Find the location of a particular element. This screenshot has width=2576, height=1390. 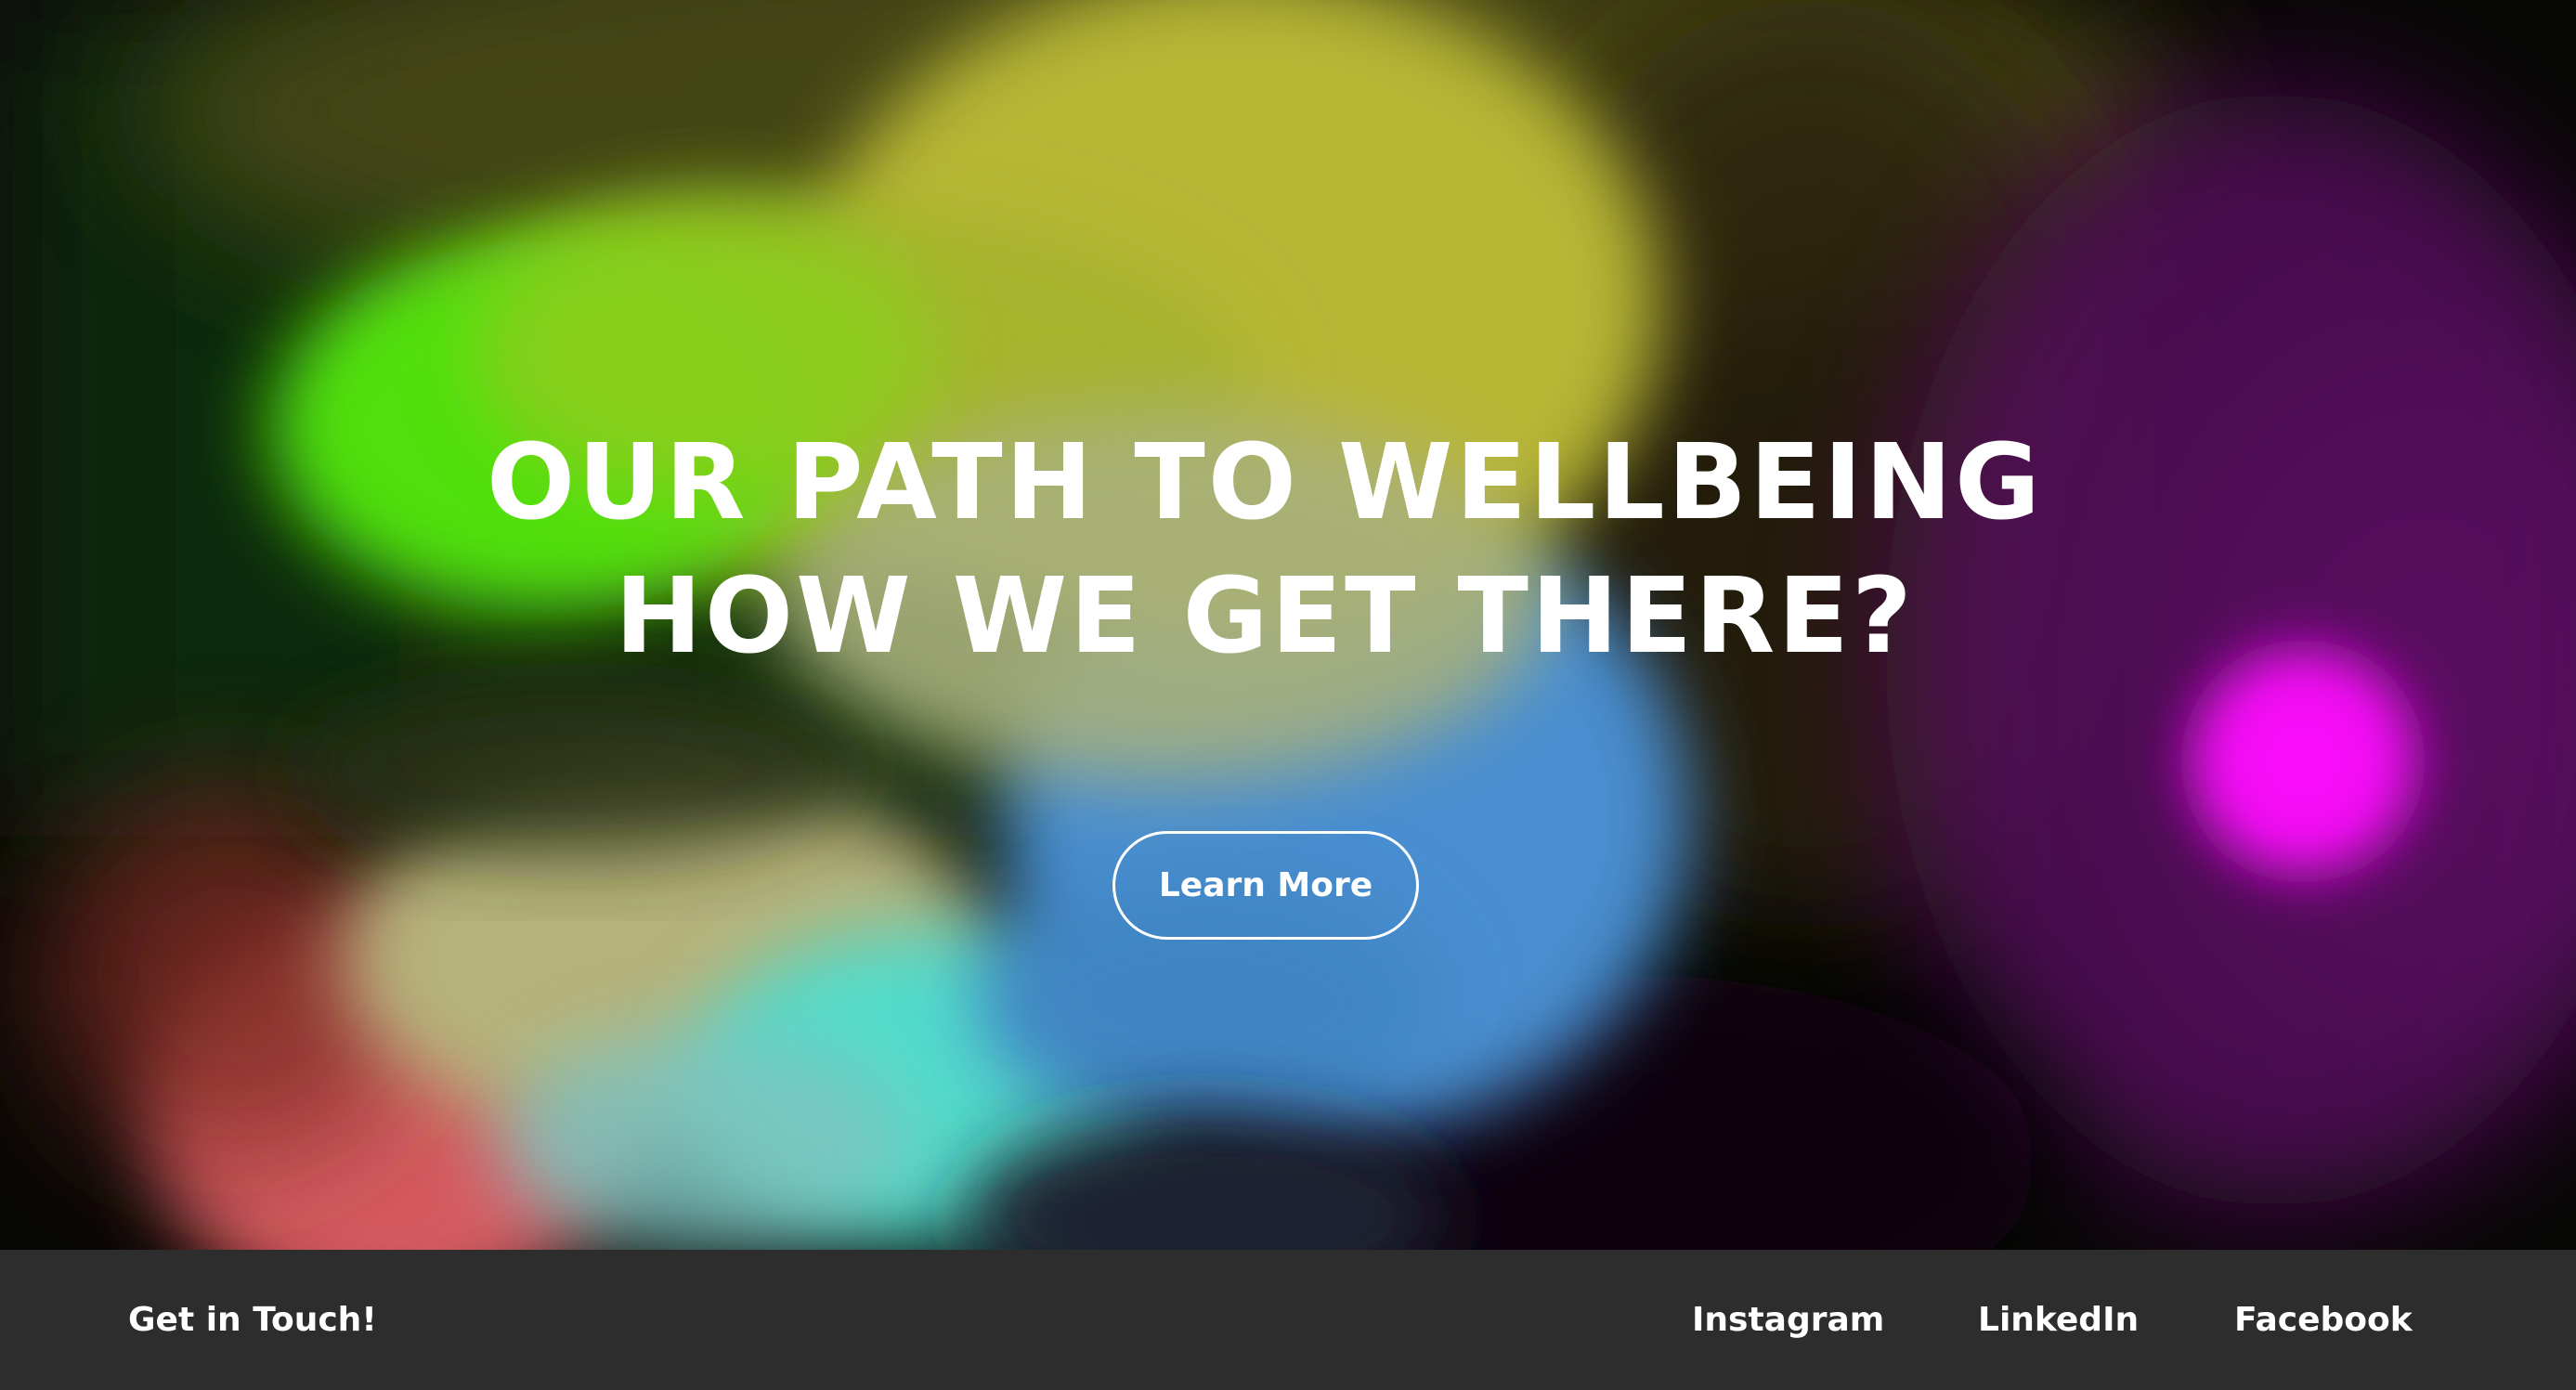

hero-title-line-2: HOW WE GET THERE? is located at coordinates (1265, 616).